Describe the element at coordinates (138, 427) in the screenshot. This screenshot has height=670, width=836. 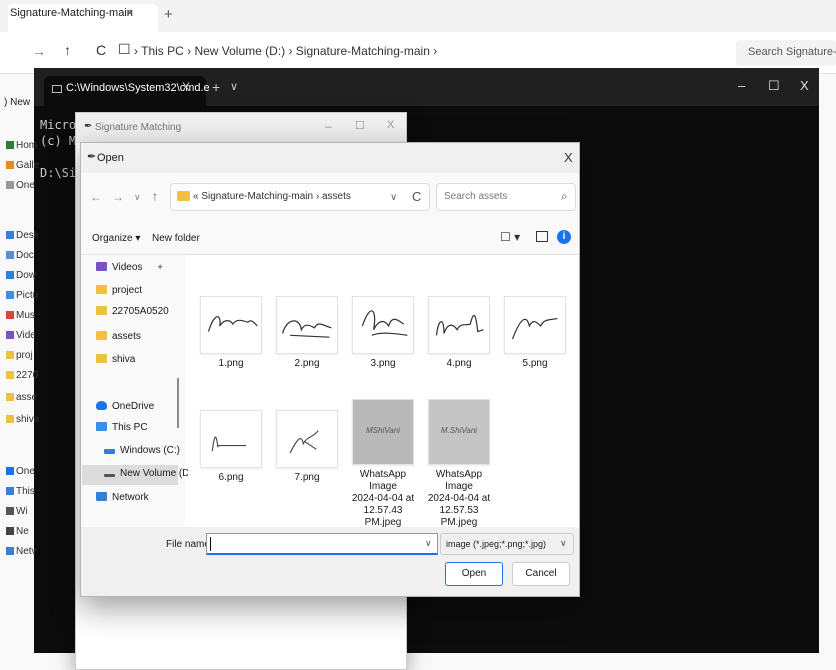
I see `nav-item-this-pc: This PC` at that location.